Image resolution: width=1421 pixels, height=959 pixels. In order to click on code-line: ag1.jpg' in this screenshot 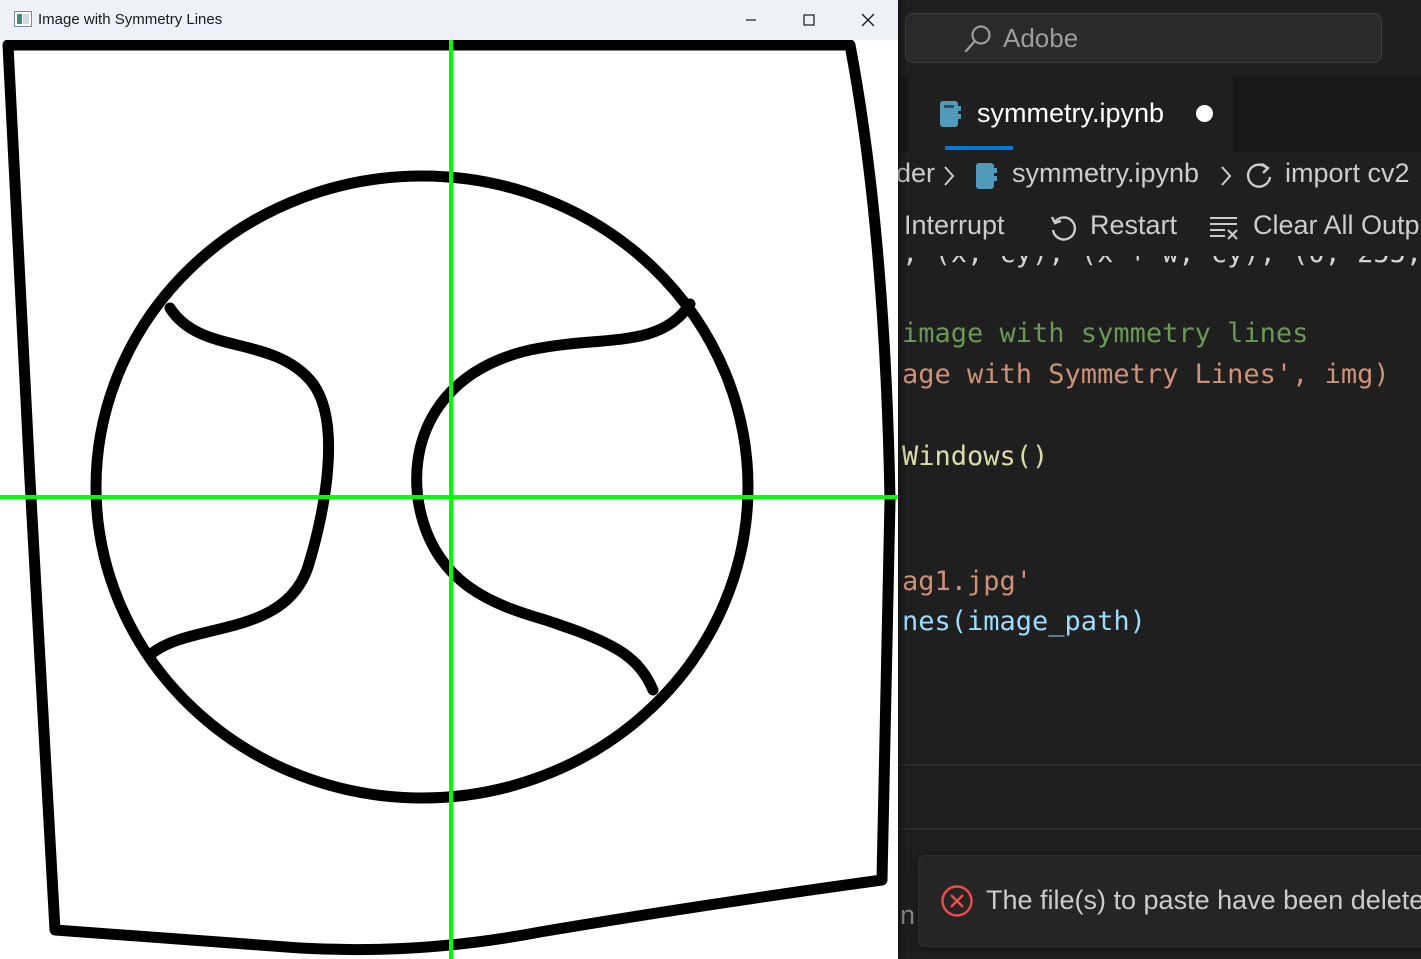, I will do `click(967, 581)`.